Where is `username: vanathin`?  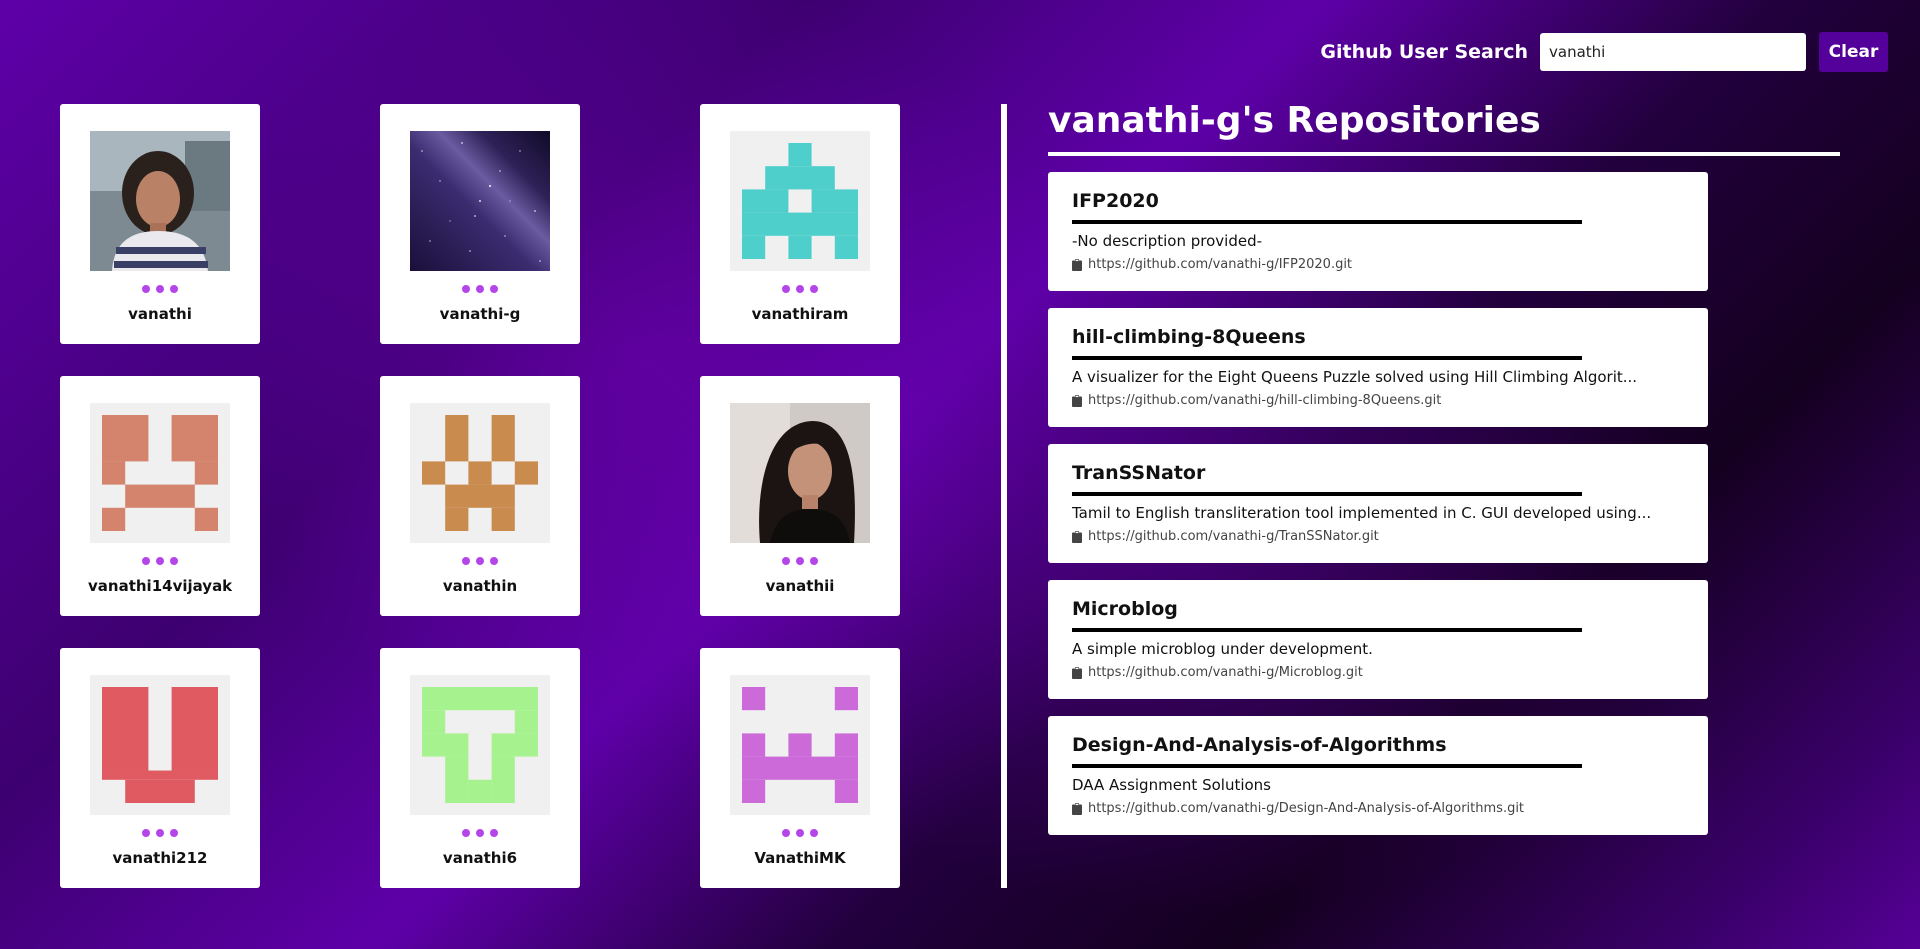 username: vanathin is located at coordinates (480, 586).